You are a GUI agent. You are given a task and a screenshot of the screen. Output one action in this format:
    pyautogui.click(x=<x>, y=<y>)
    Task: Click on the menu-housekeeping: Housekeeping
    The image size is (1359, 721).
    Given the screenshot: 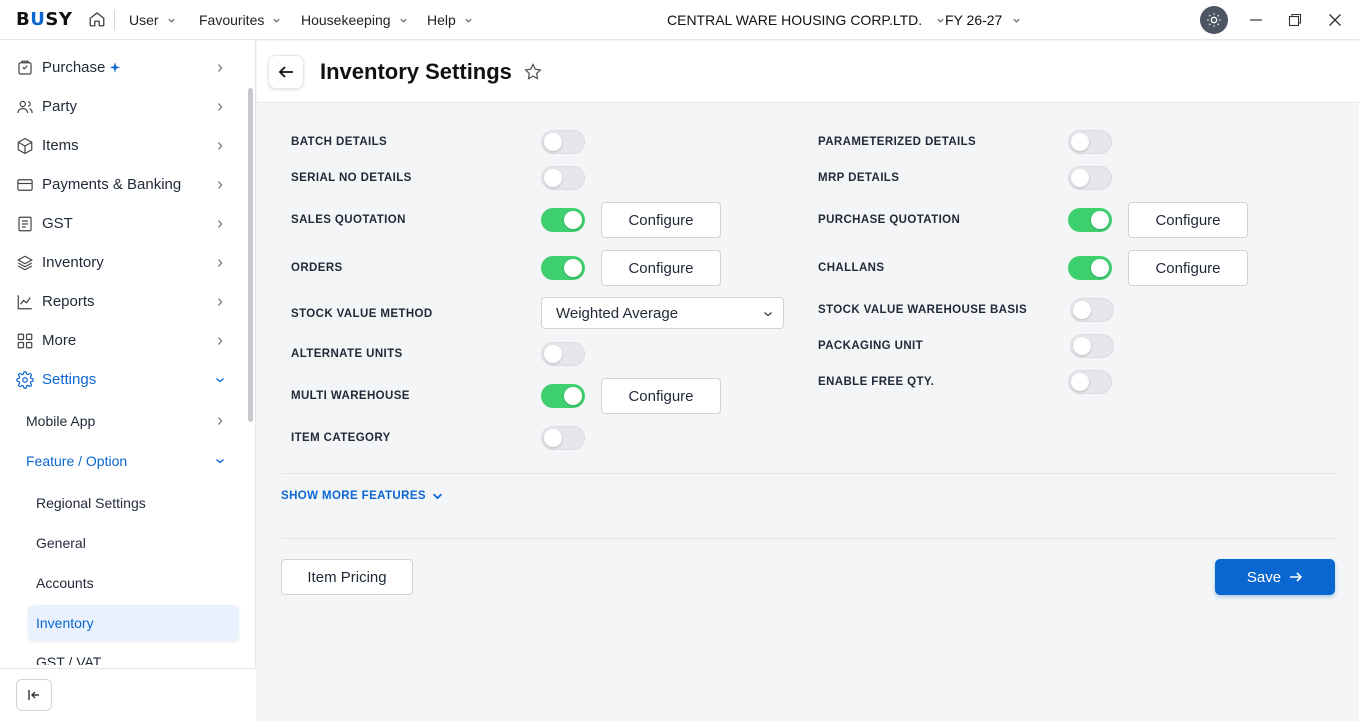 What is the action you would take?
    pyautogui.click(x=354, y=20)
    